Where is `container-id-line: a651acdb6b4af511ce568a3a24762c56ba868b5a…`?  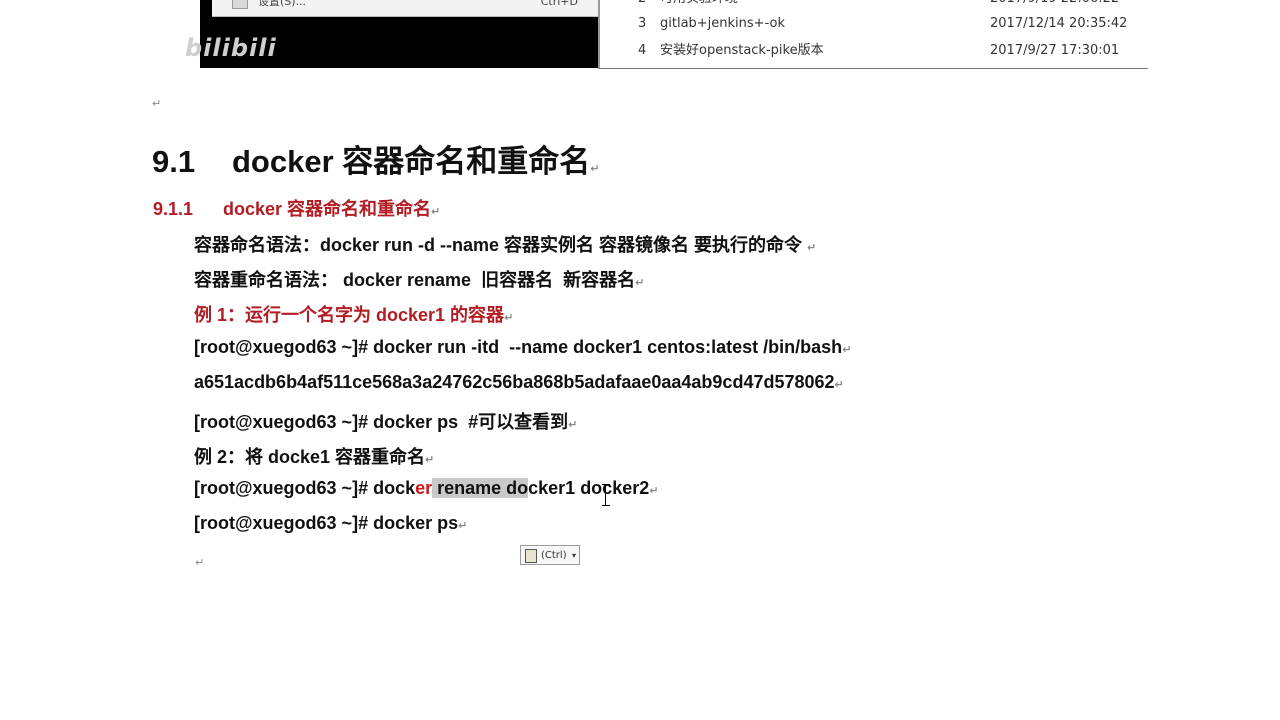 container-id-line: a651acdb6b4af511ce568a3a24762c56ba868b5a… is located at coordinates (519, 382).